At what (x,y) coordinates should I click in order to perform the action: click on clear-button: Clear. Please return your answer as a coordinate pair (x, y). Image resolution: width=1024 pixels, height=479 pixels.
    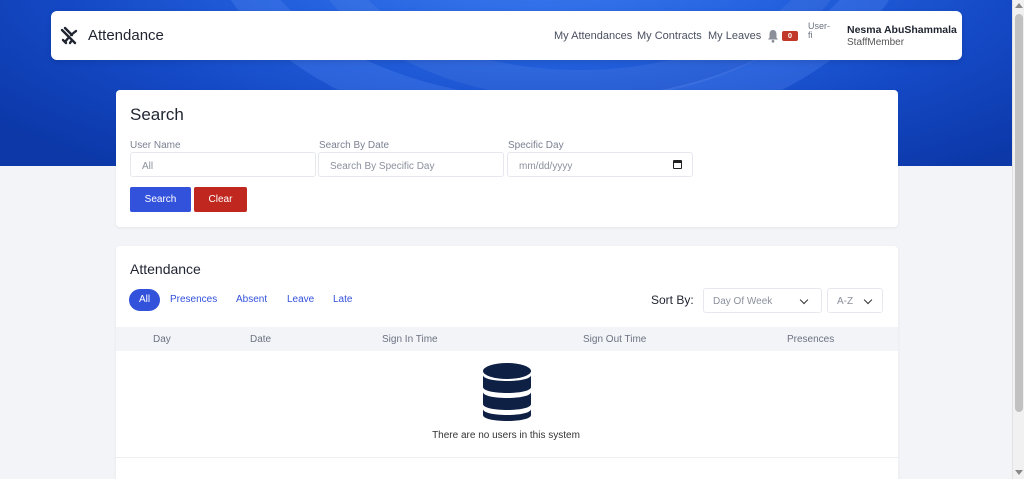
    Looking at the image, I should click on (220, 199).